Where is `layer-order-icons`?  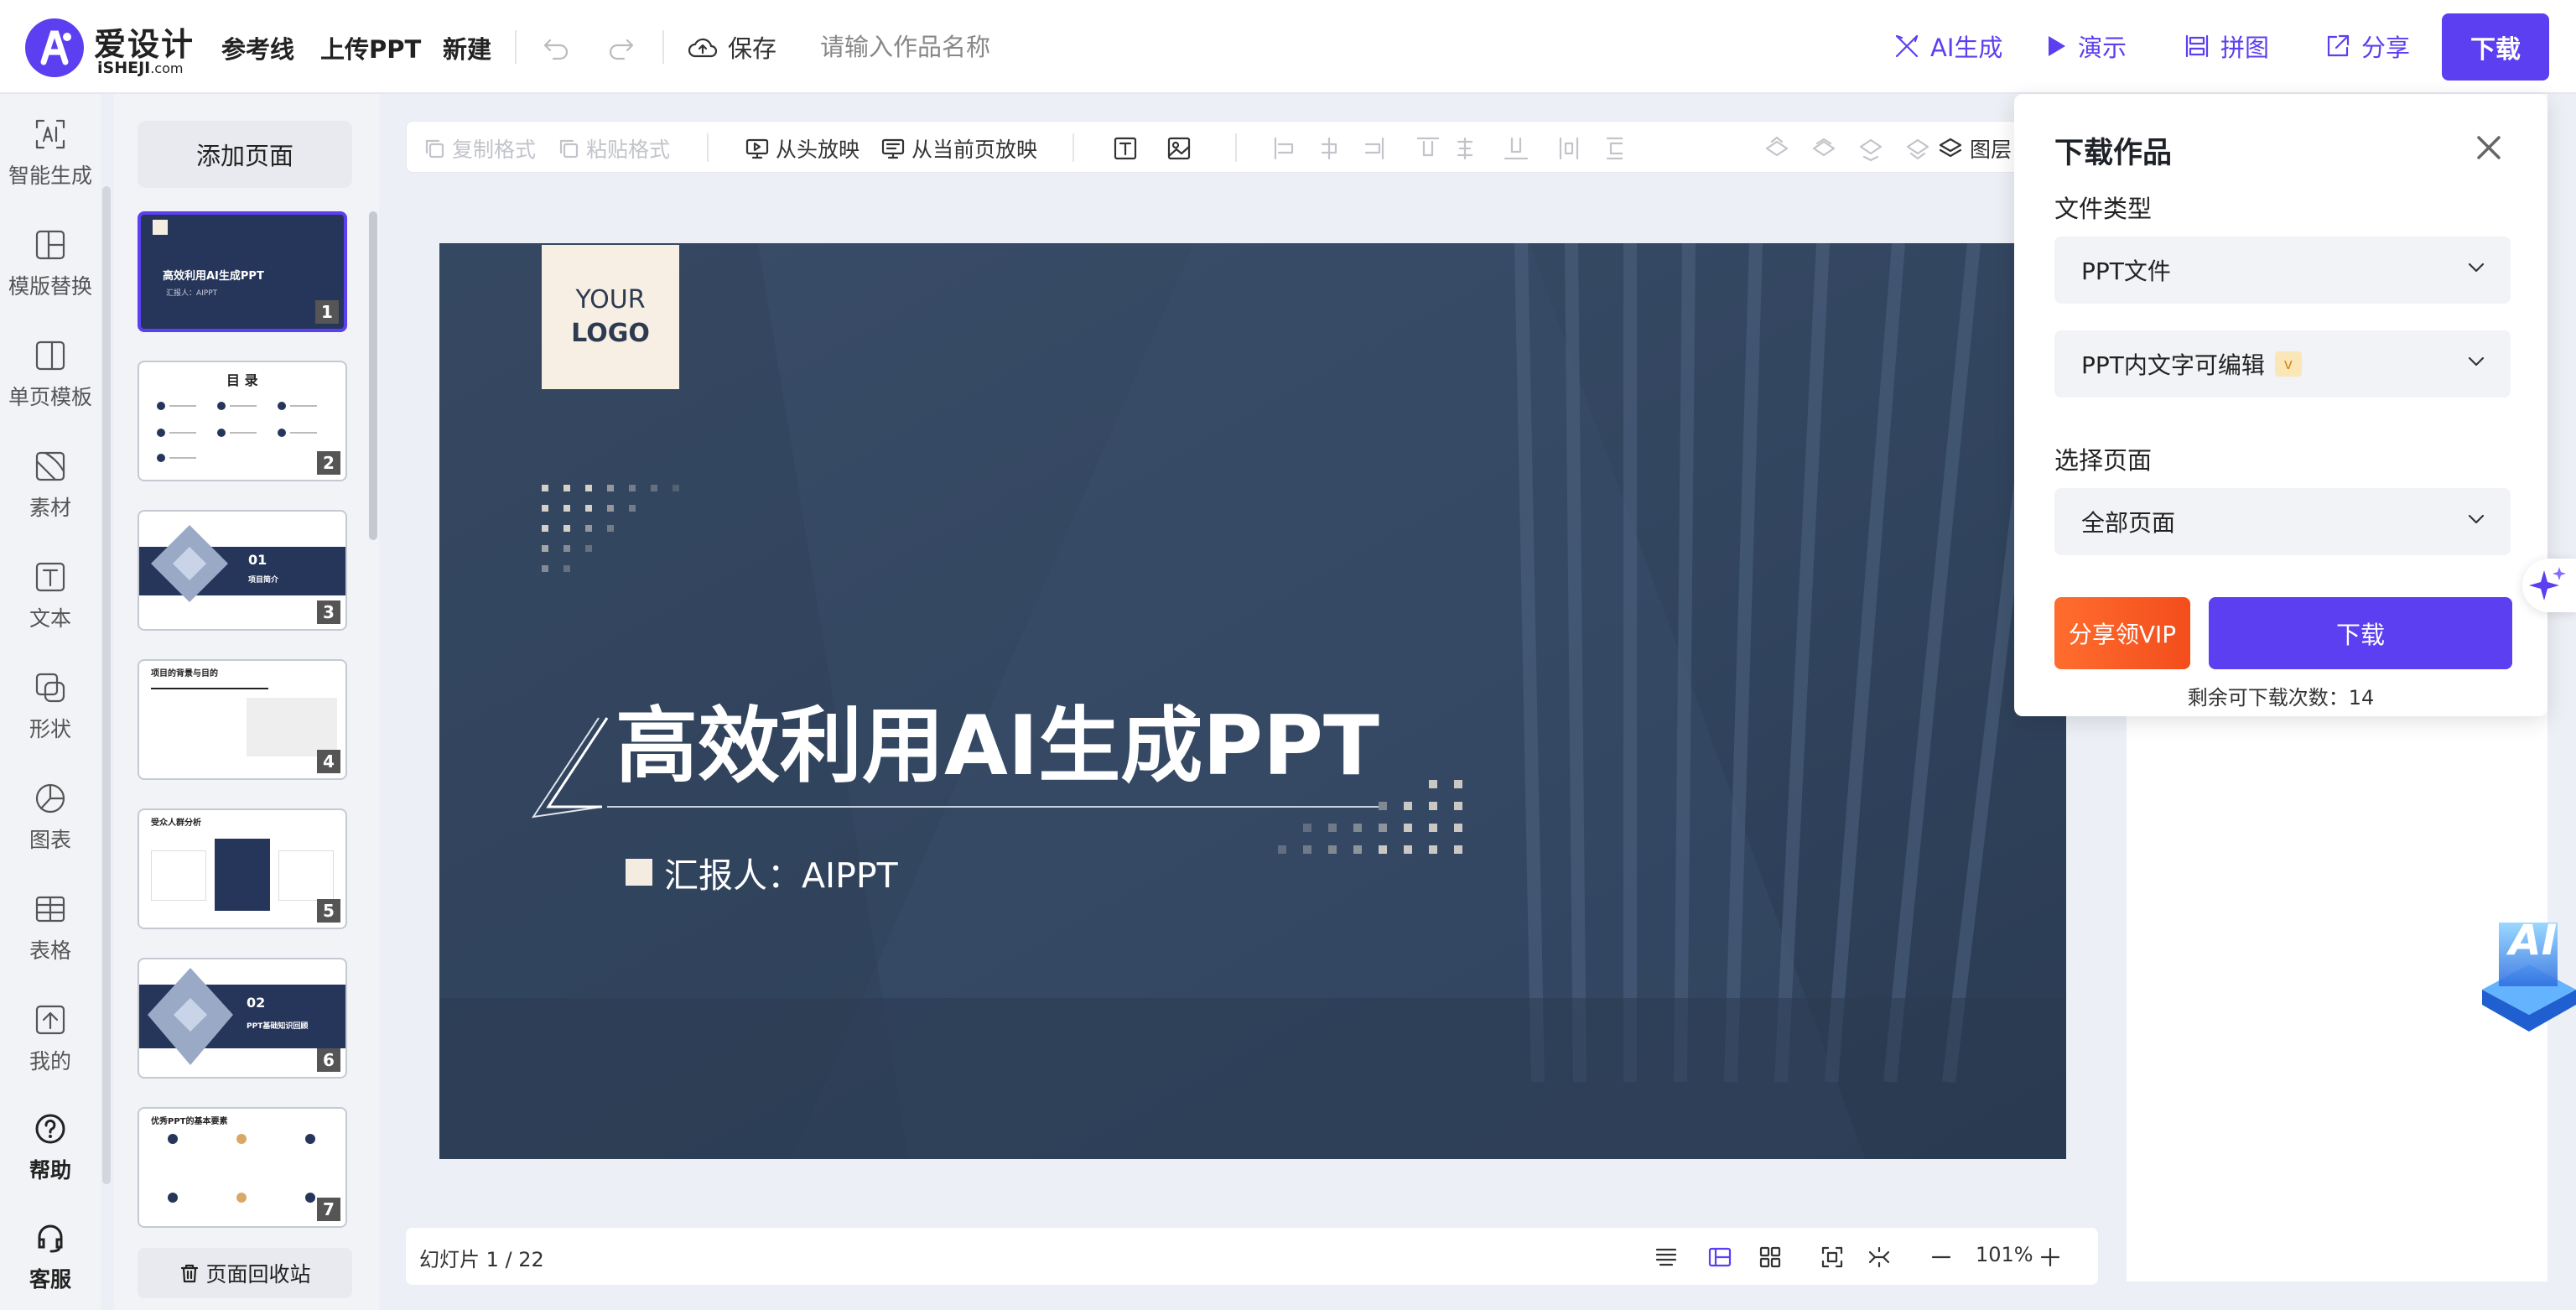
layer-order-icons is located at coordinates (1847, 148).